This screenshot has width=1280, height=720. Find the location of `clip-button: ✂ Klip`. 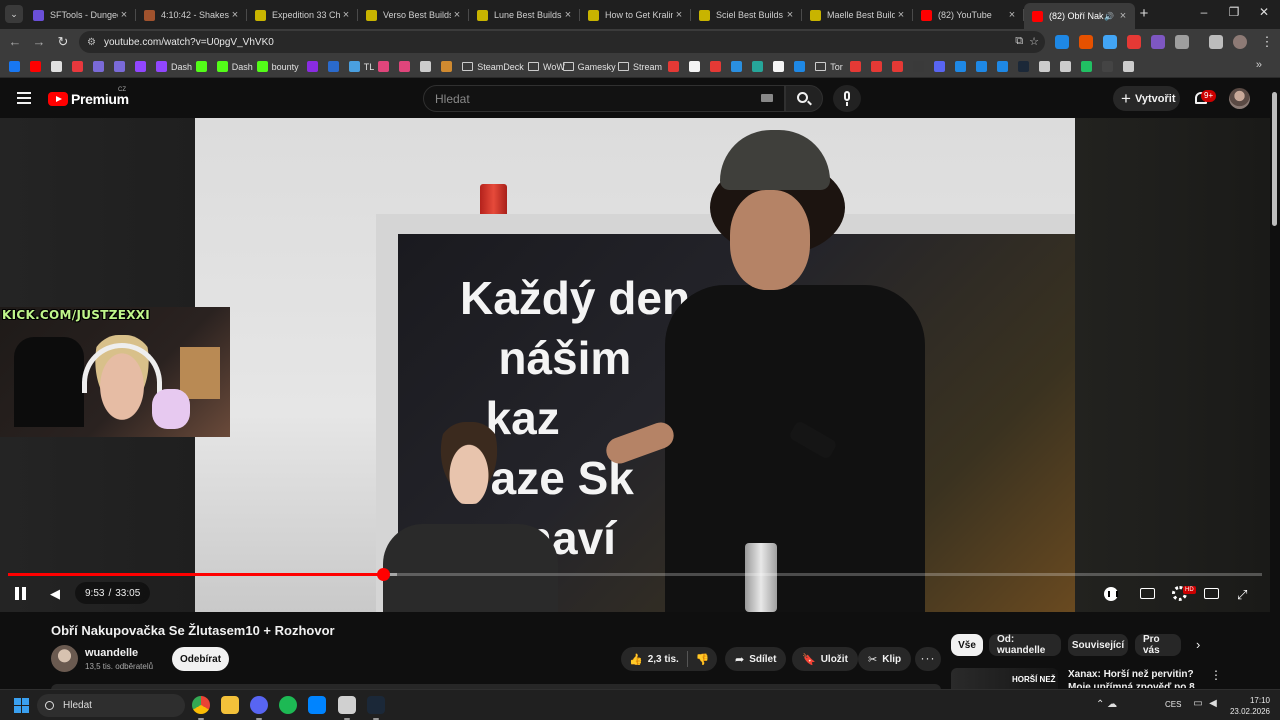

clip-button: ✂ Klip is located at coordinates (885, 659).